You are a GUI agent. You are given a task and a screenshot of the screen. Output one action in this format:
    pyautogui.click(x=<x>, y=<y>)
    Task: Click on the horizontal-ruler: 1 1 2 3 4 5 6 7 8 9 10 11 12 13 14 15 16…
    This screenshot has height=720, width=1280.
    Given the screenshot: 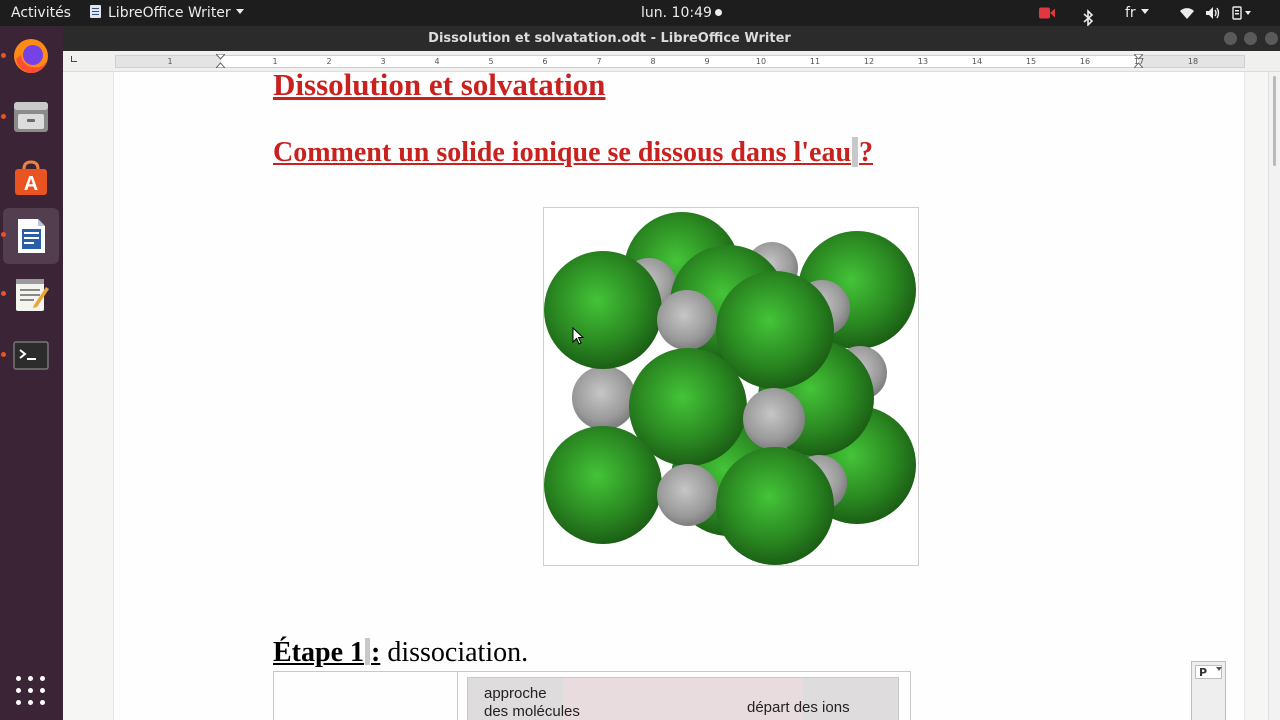 What is the action you would take?
    pyautogui.click(x=671, y=61)
    